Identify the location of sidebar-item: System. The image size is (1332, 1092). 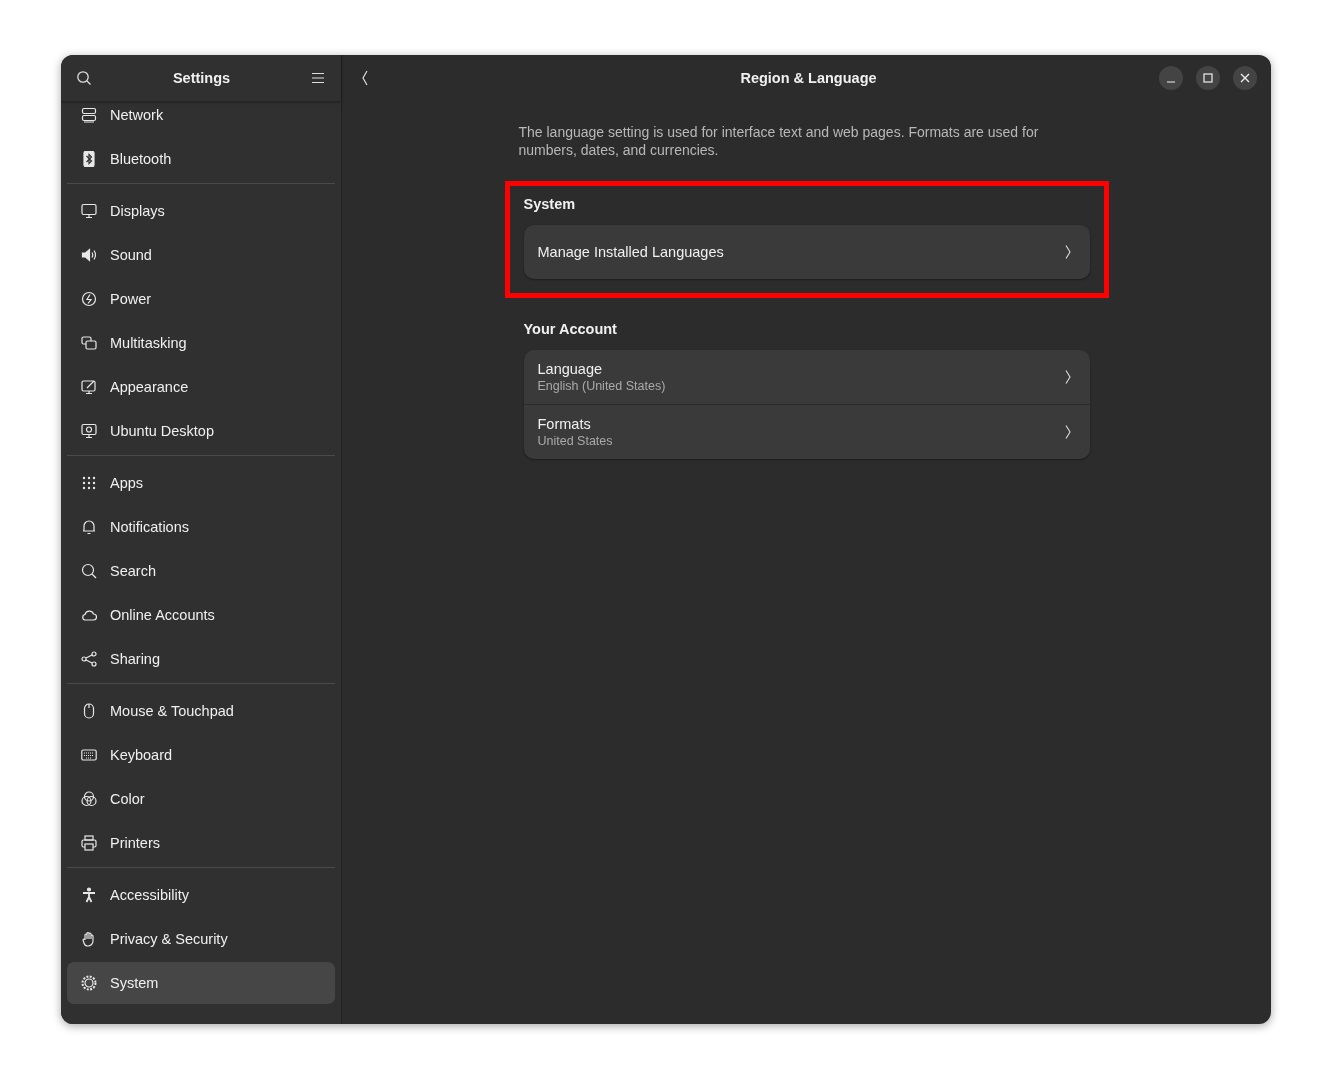
(201, 983).